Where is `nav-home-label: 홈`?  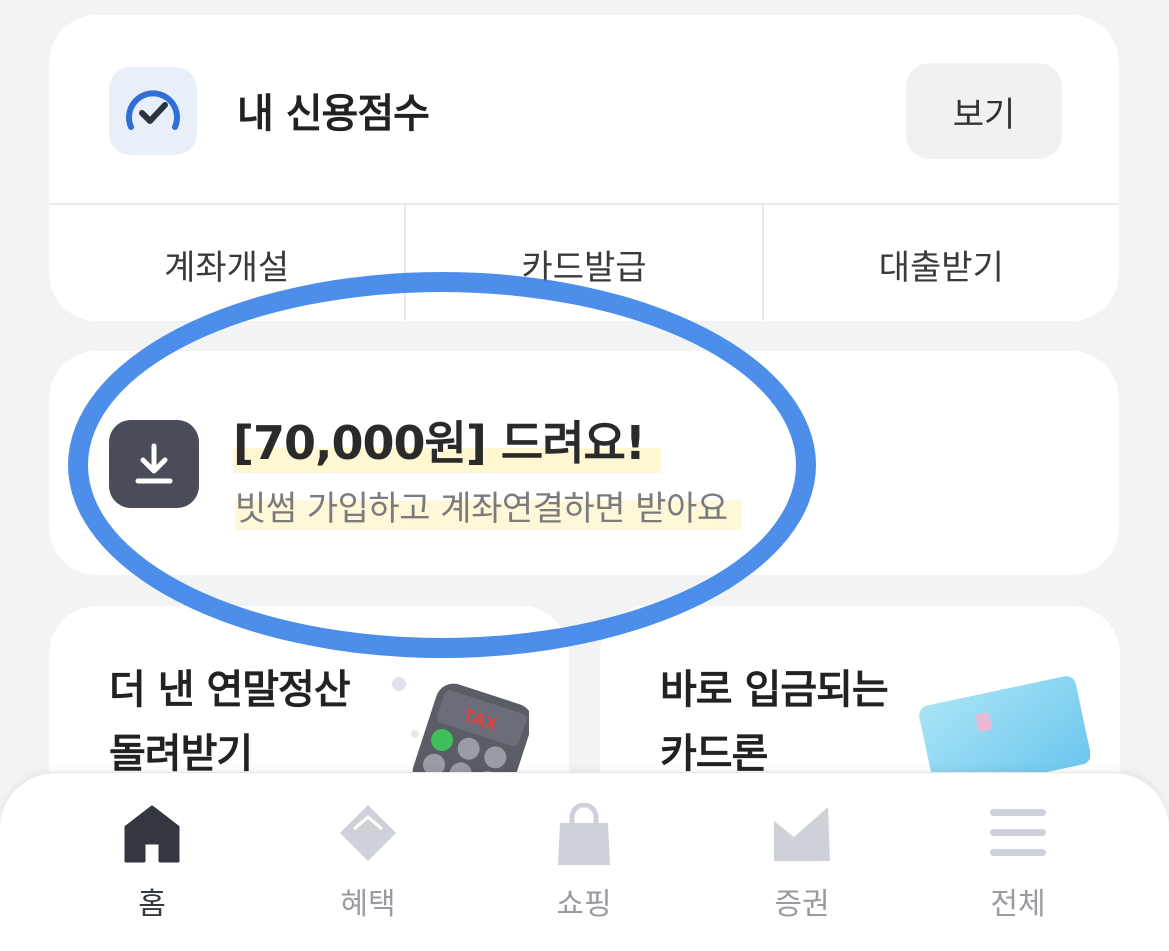 nav-home-label: 홈 is located at coordinates (152, 904).